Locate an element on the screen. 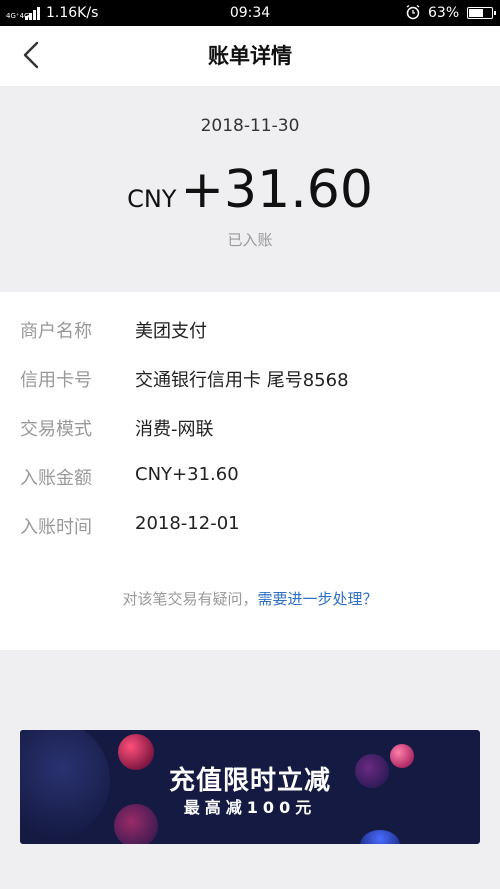  detail-row-merchant: 商户名称 美团支付 is located at coordinates (250, 332).